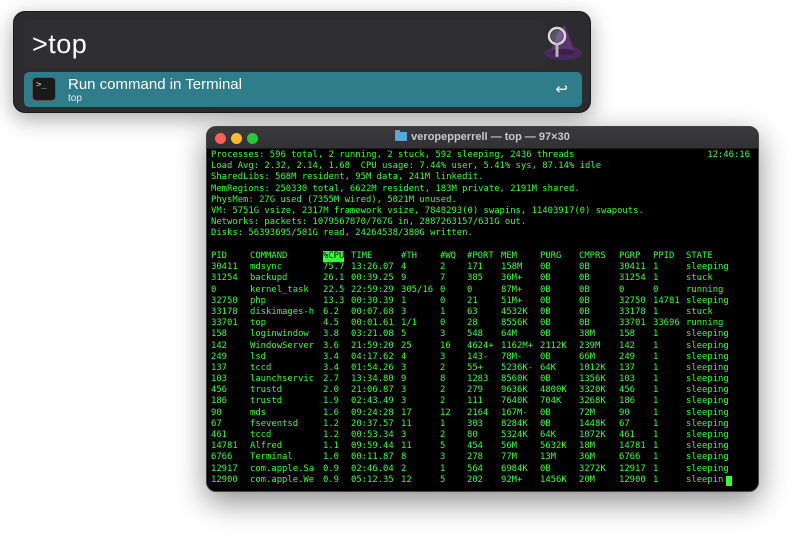  I want to click on cell-time: 04:17.62, so click(372, 356).